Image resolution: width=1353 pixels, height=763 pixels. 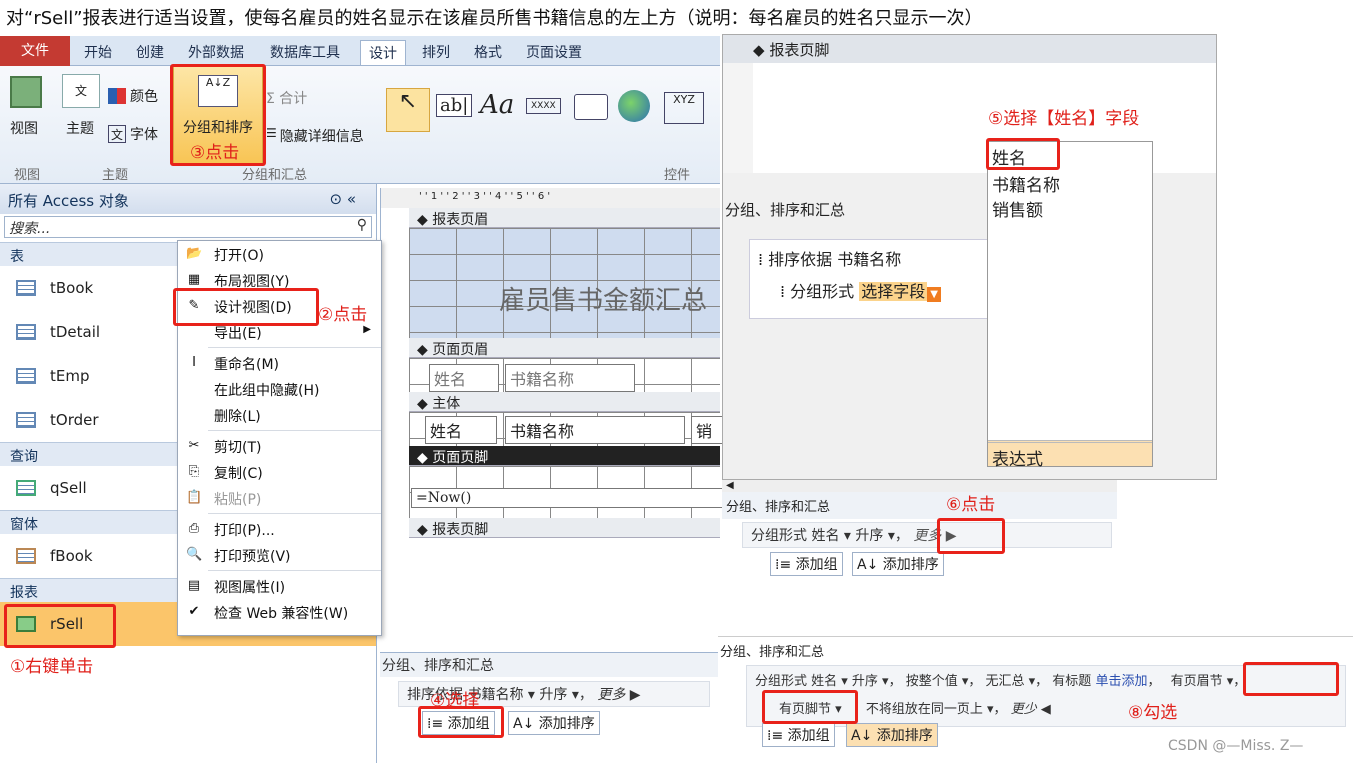 I want to click on tab-design: 设计, so click(x=383, y=52).